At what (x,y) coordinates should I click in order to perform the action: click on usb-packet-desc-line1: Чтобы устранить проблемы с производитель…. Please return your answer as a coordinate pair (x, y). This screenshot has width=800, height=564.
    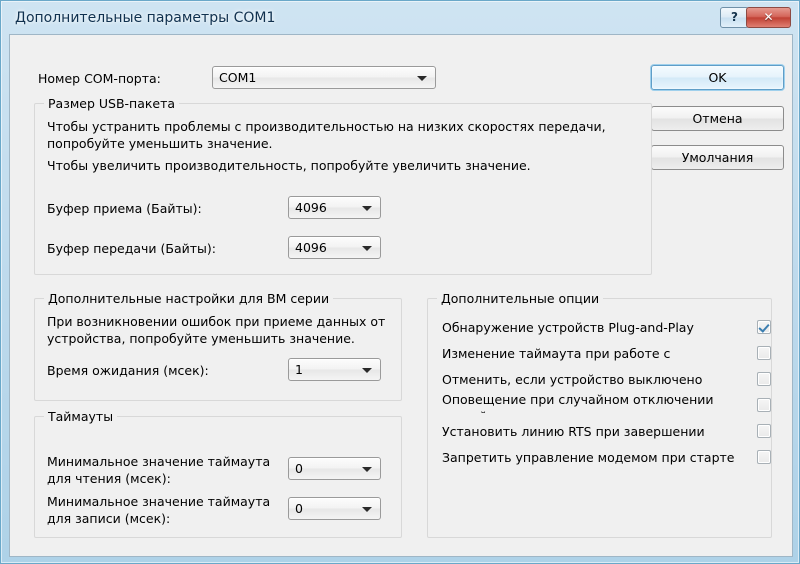
    Looking at the image, I should click on (326, 126).